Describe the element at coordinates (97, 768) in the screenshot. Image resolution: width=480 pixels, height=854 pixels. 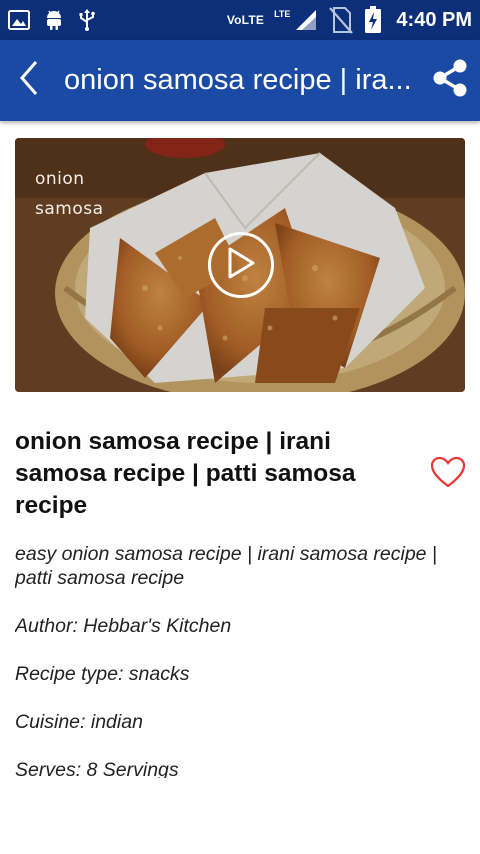
I see `recipe-serves: Serves: 8 Servings` at that location.